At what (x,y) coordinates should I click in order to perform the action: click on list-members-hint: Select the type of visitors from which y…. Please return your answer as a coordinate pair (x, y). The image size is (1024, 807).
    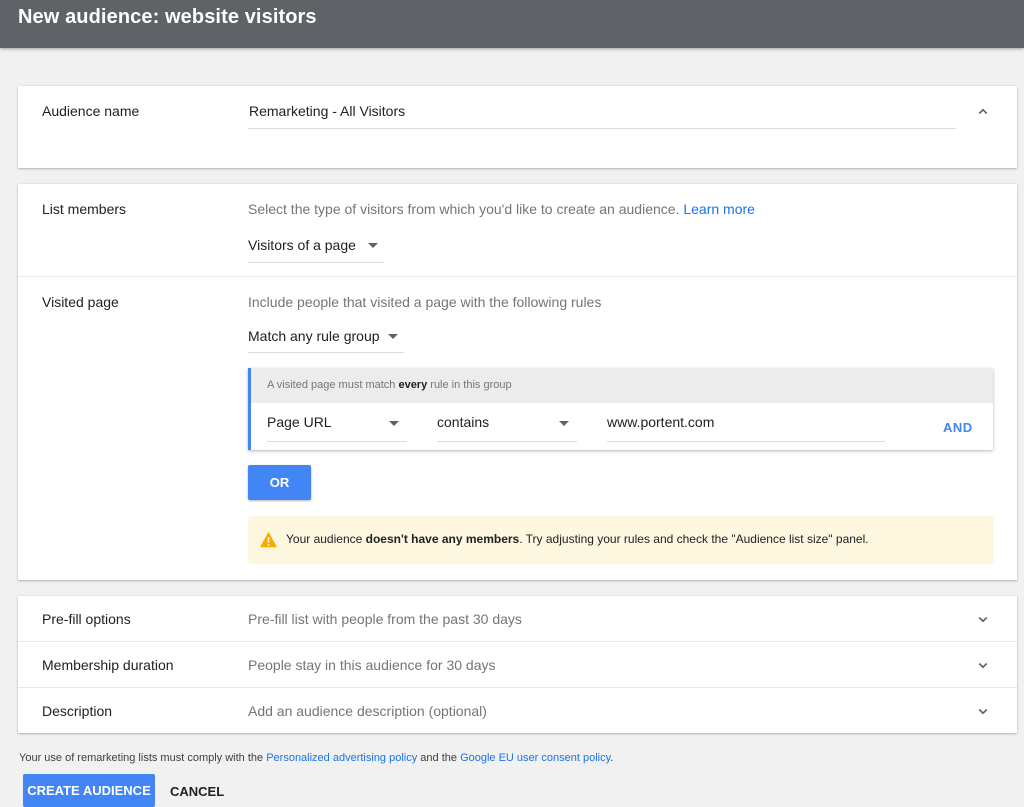
    Looking at the image, I should click on (501, 209).